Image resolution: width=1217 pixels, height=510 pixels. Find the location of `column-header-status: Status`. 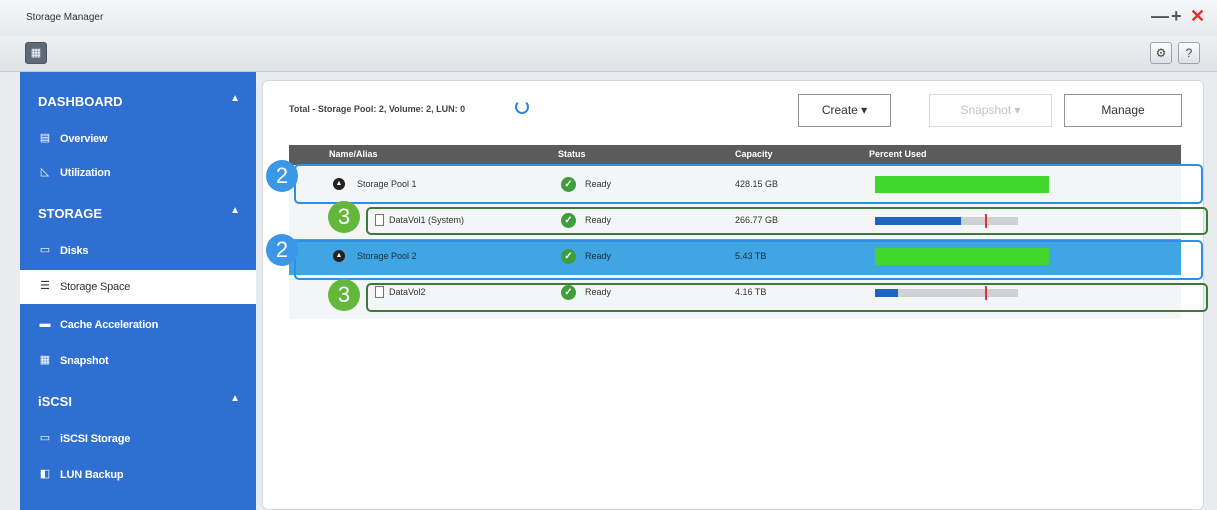

column-header-status: Status is located at coordinates (572, 154).